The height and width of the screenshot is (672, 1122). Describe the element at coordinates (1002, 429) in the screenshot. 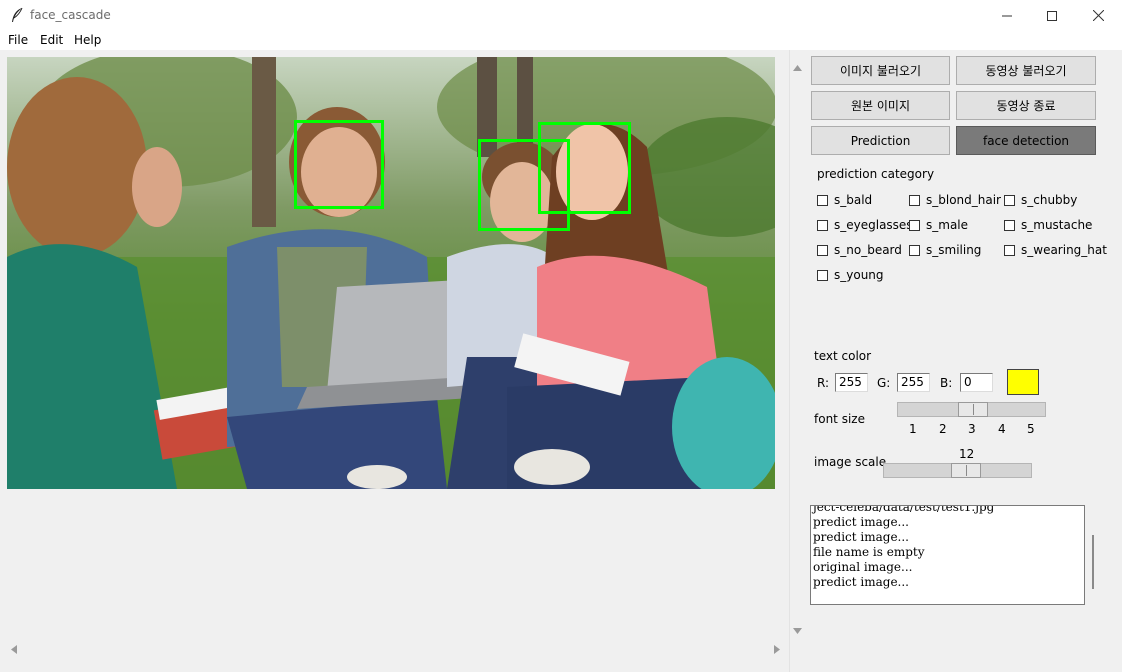

I see `font-size-tick: 4` at that location.